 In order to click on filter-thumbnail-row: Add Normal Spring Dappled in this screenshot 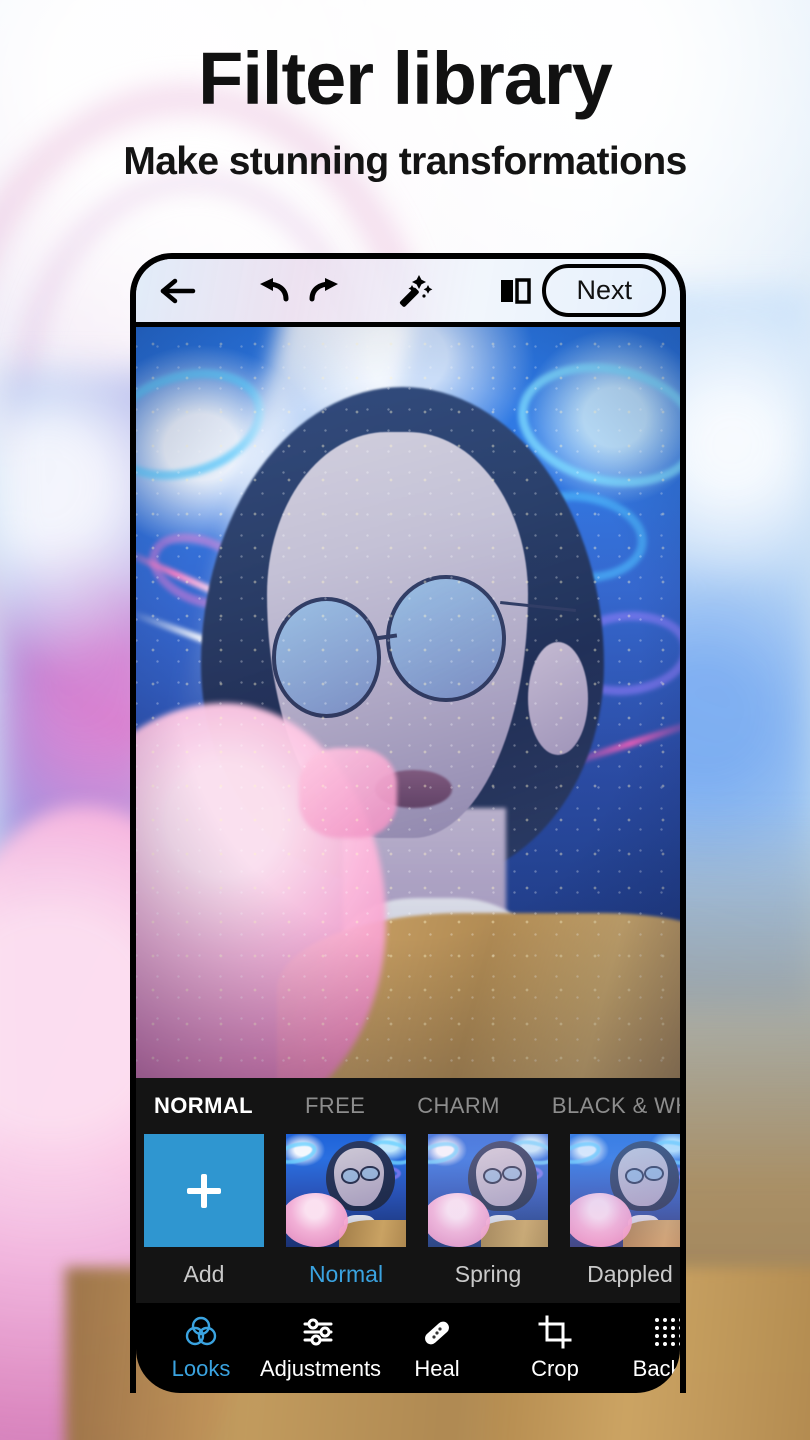, I will do `click(408, 1218)`.